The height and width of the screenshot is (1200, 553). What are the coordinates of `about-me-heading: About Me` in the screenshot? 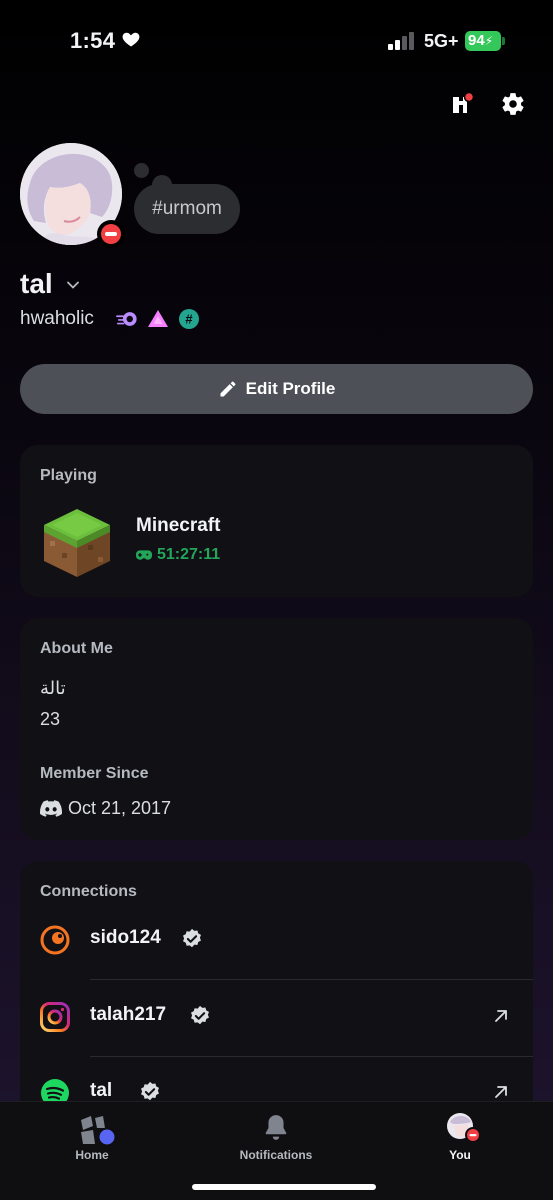 It's located at (76, 648).